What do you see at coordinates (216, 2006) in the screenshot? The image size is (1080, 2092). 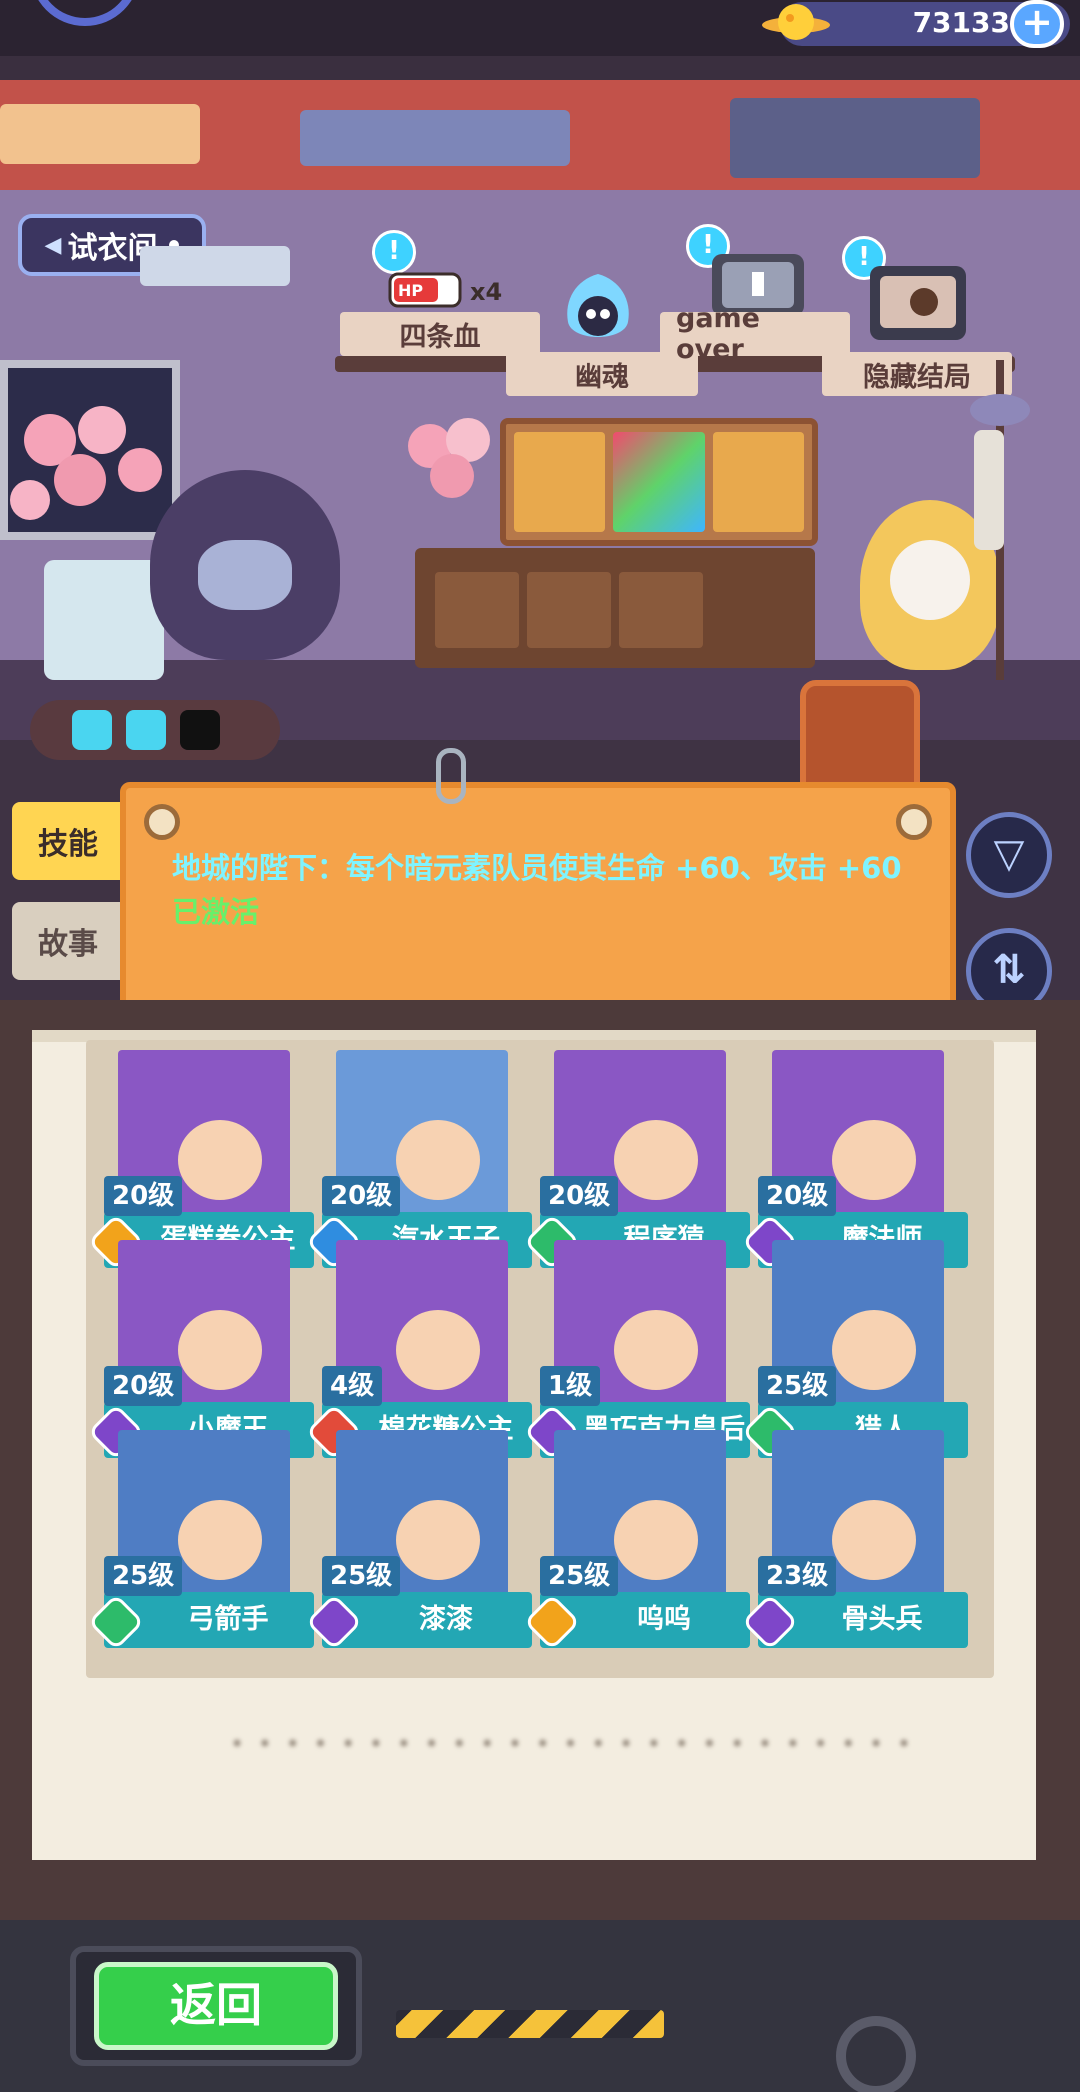 I see `back-button: 返回` at bounding box center [216, 2006].